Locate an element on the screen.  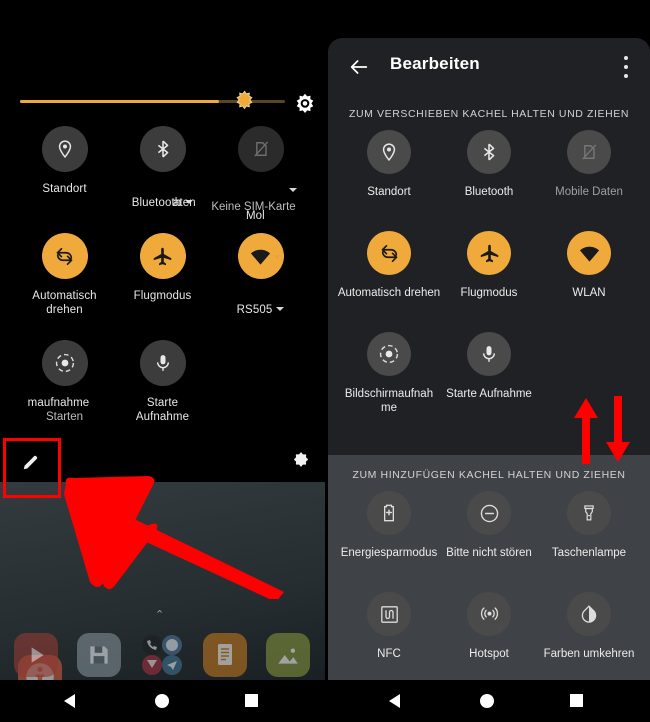
drag-up-down-arrows-annotation is located at coordinates (602, 430).